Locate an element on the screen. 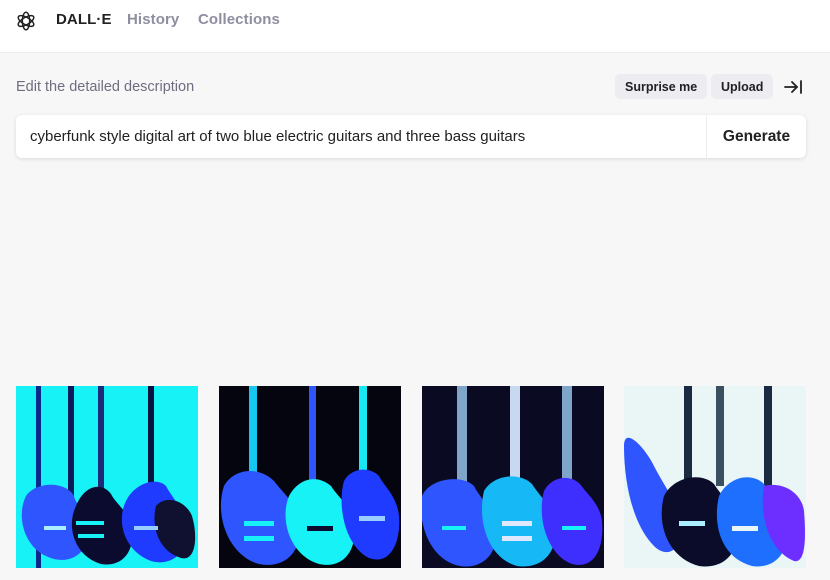  top-nav-bar: DALL·E History Collections is located at coordinates (415, 26).